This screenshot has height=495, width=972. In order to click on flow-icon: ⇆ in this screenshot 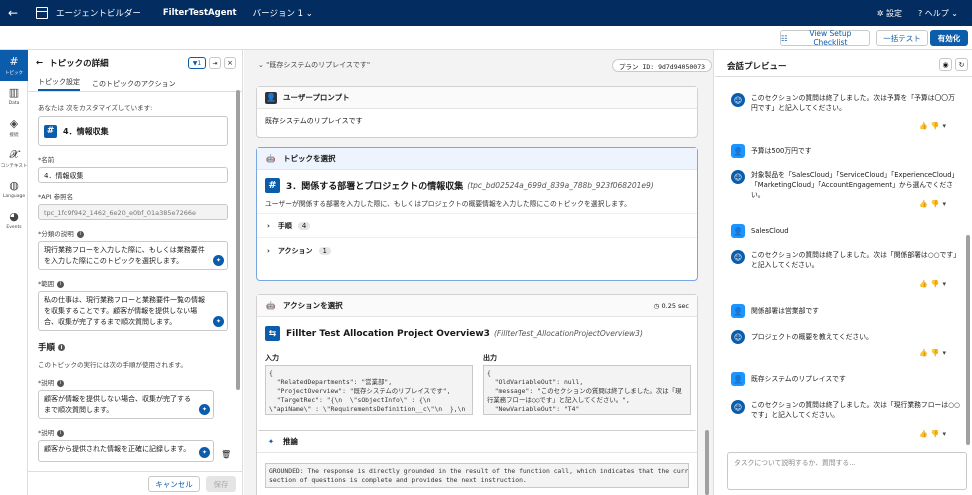, I will do `click(272, 333)`.